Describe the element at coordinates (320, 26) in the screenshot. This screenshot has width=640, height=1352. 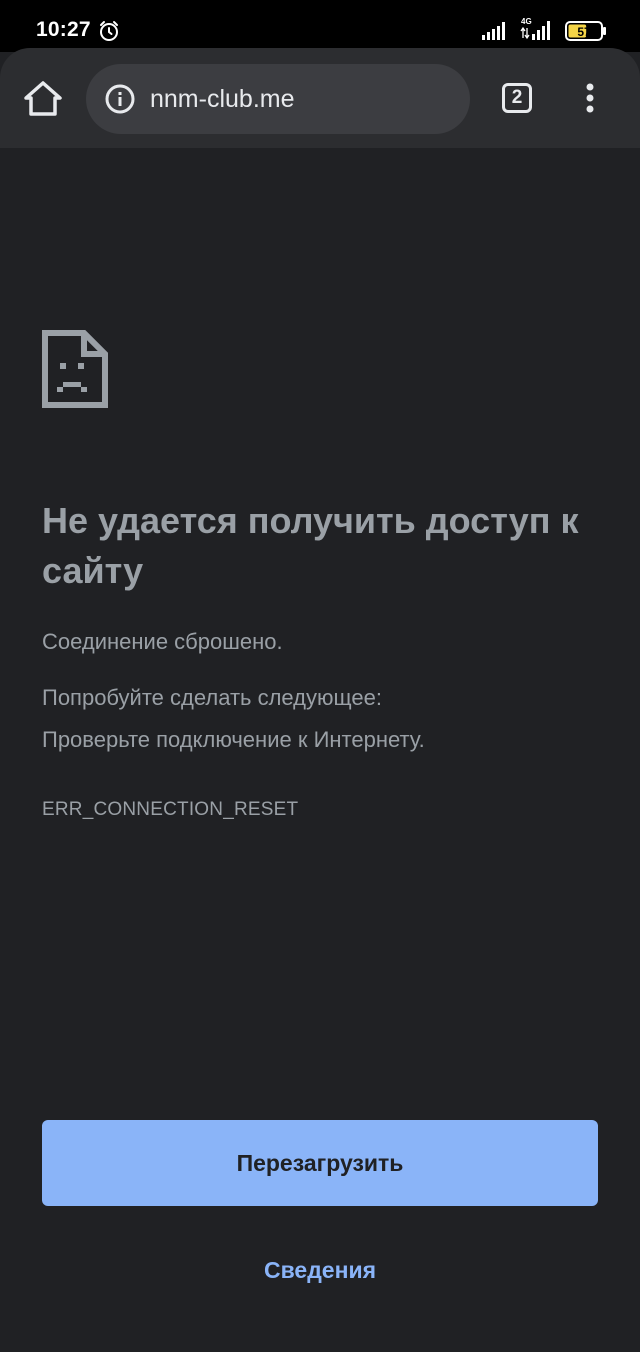
I see `status-bar: 10:27 4G 57` at that location.